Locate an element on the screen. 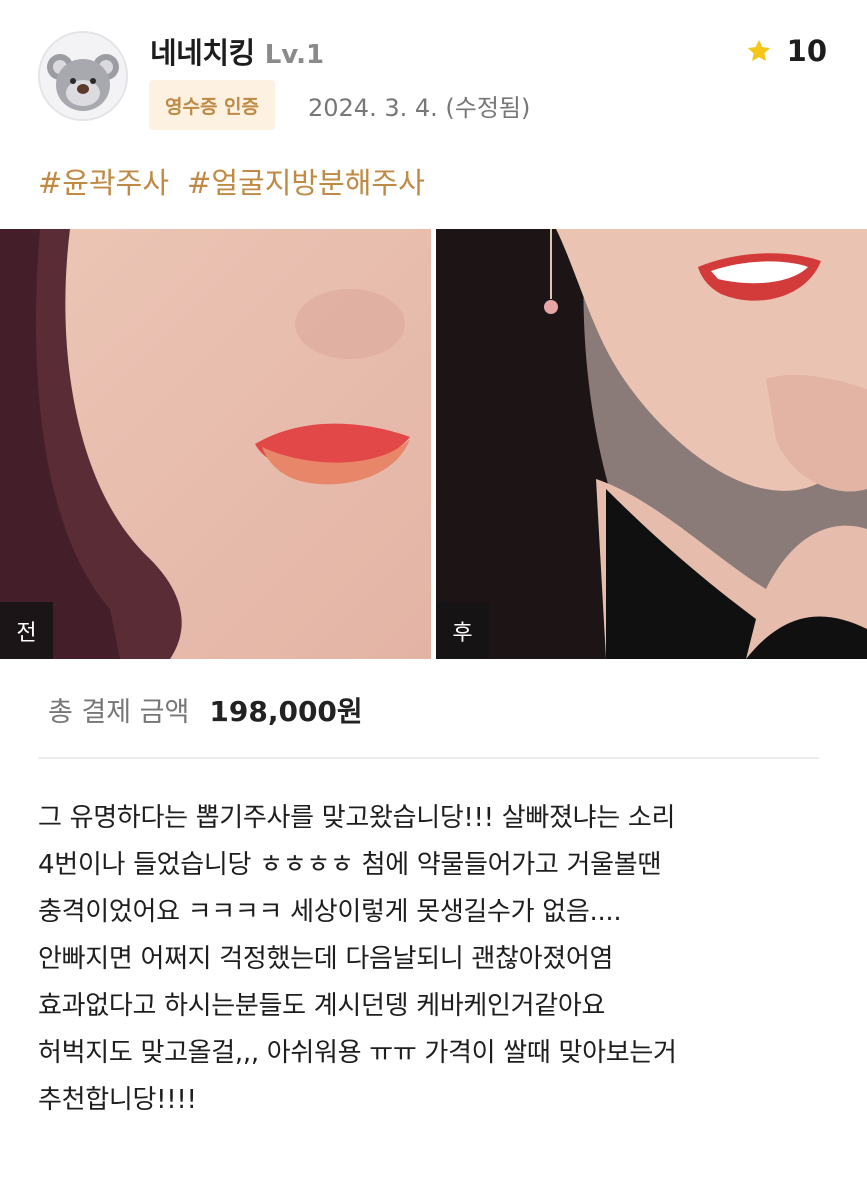 The height and width of the screenshot is (1184, 867). divider is located at coordinates (428, 758).